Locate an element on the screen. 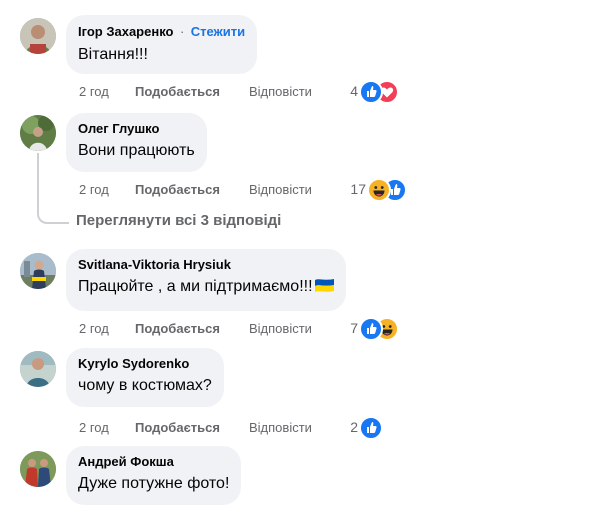 The image size is (602, 514). comment-text-row: Працюйте , а ми підтримаємо!!! is located at coordinates (206, 286).